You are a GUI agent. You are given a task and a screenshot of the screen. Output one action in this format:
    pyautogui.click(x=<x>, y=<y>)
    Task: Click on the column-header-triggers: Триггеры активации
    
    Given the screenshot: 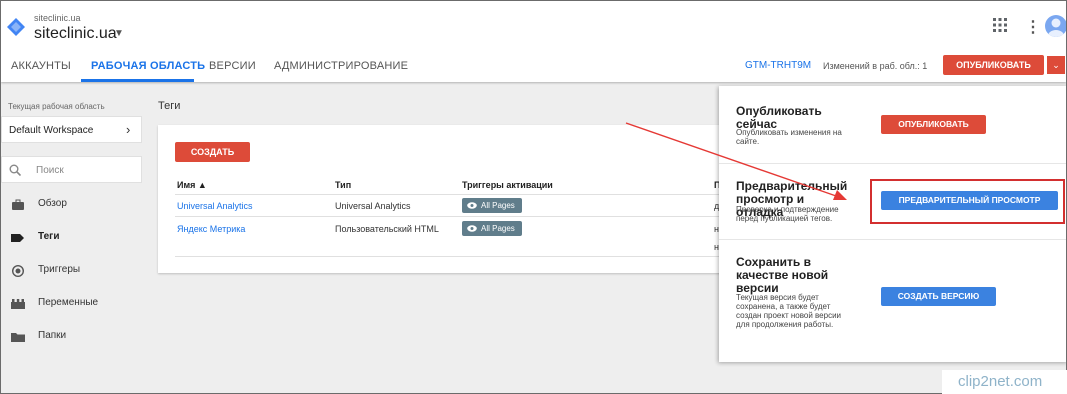 What is the action you would take?
    pyautogui.click(x=507, y=185)
    